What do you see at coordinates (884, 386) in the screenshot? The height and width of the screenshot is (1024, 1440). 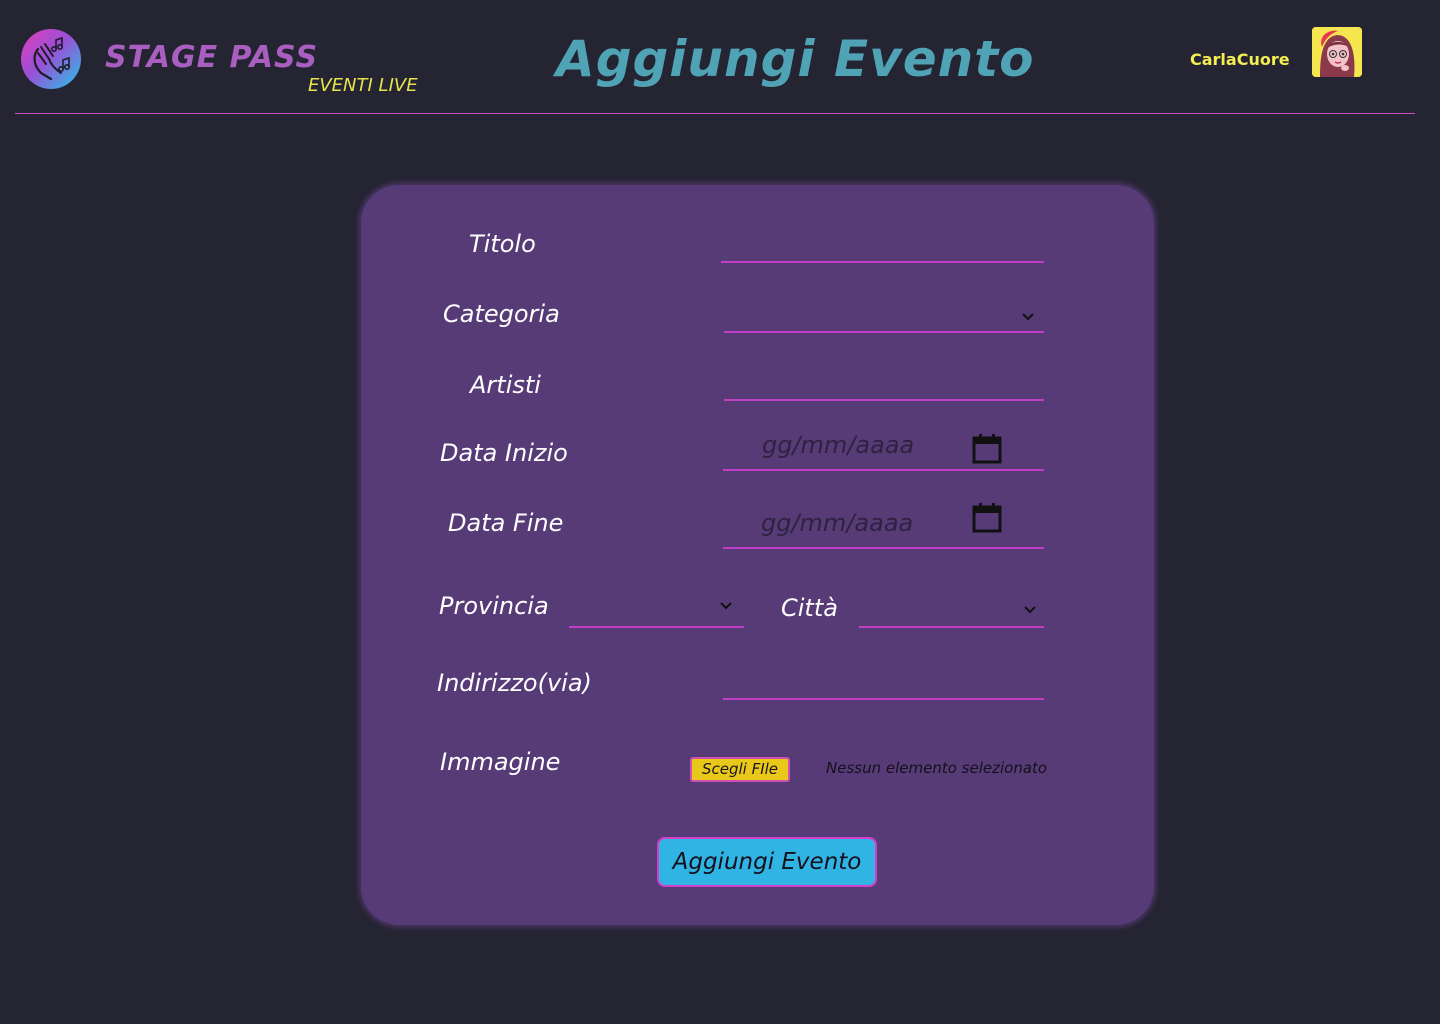 I see `artisti-input` at bounding box center [884, 386].